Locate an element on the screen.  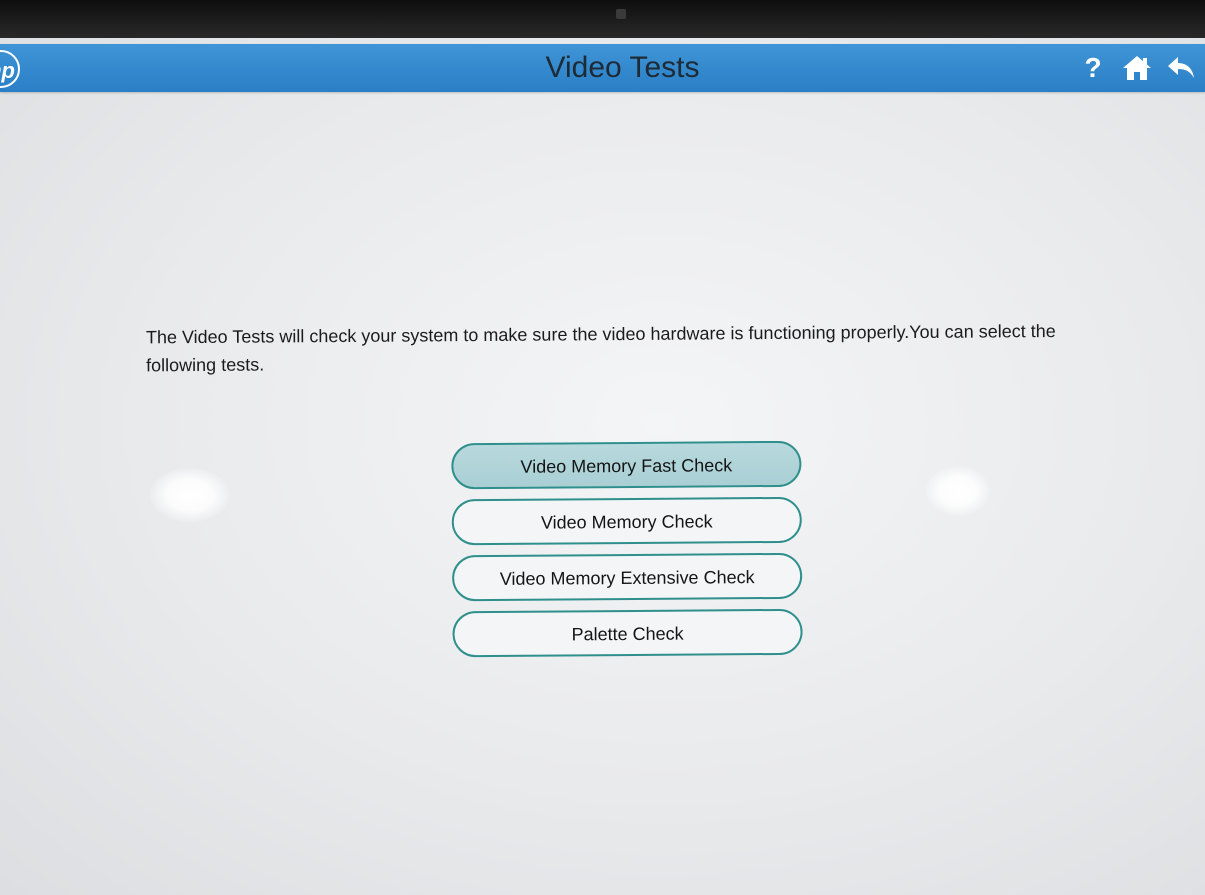
header-bar: hp Video Tests ? is located at coordinates (602, 68).